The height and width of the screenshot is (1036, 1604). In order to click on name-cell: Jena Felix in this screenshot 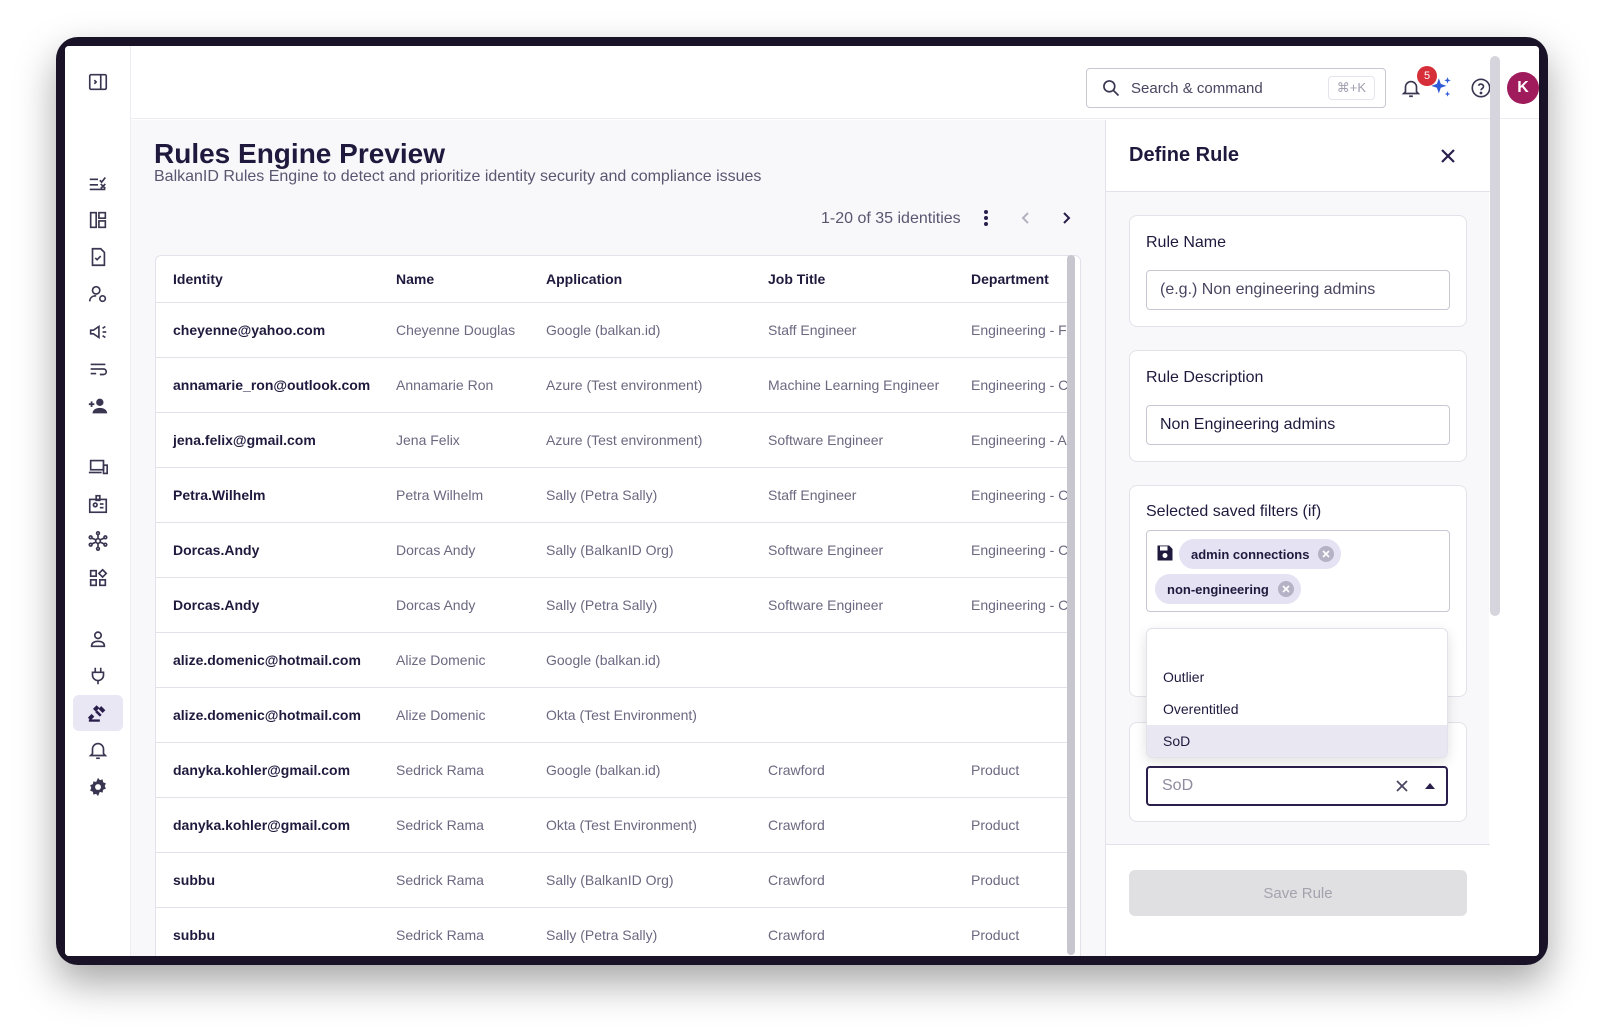, I will do `click(454, 440)`.